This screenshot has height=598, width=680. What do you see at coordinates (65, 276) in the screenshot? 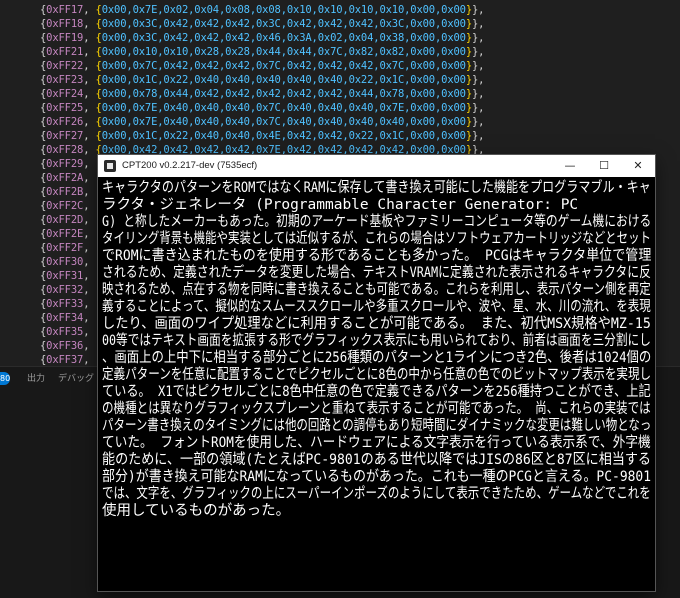
I see `code-key: 0xFF31` at bounding box center [65, 276].